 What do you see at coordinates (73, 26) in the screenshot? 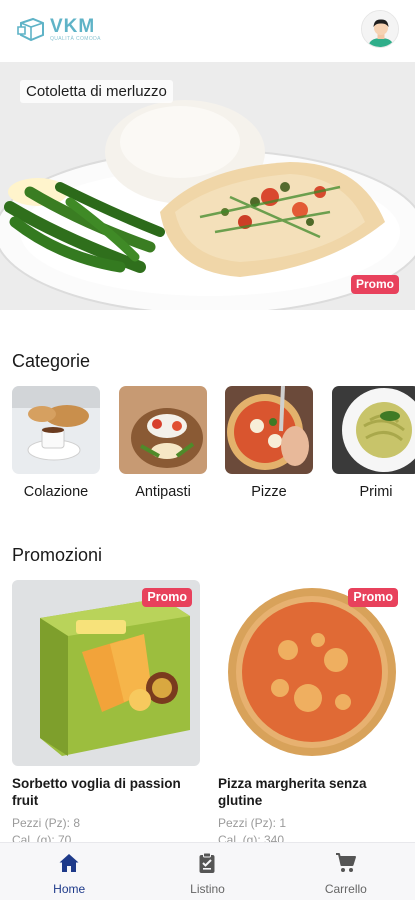
I see `logo-text: VKM` at bounding box center [73, 26].